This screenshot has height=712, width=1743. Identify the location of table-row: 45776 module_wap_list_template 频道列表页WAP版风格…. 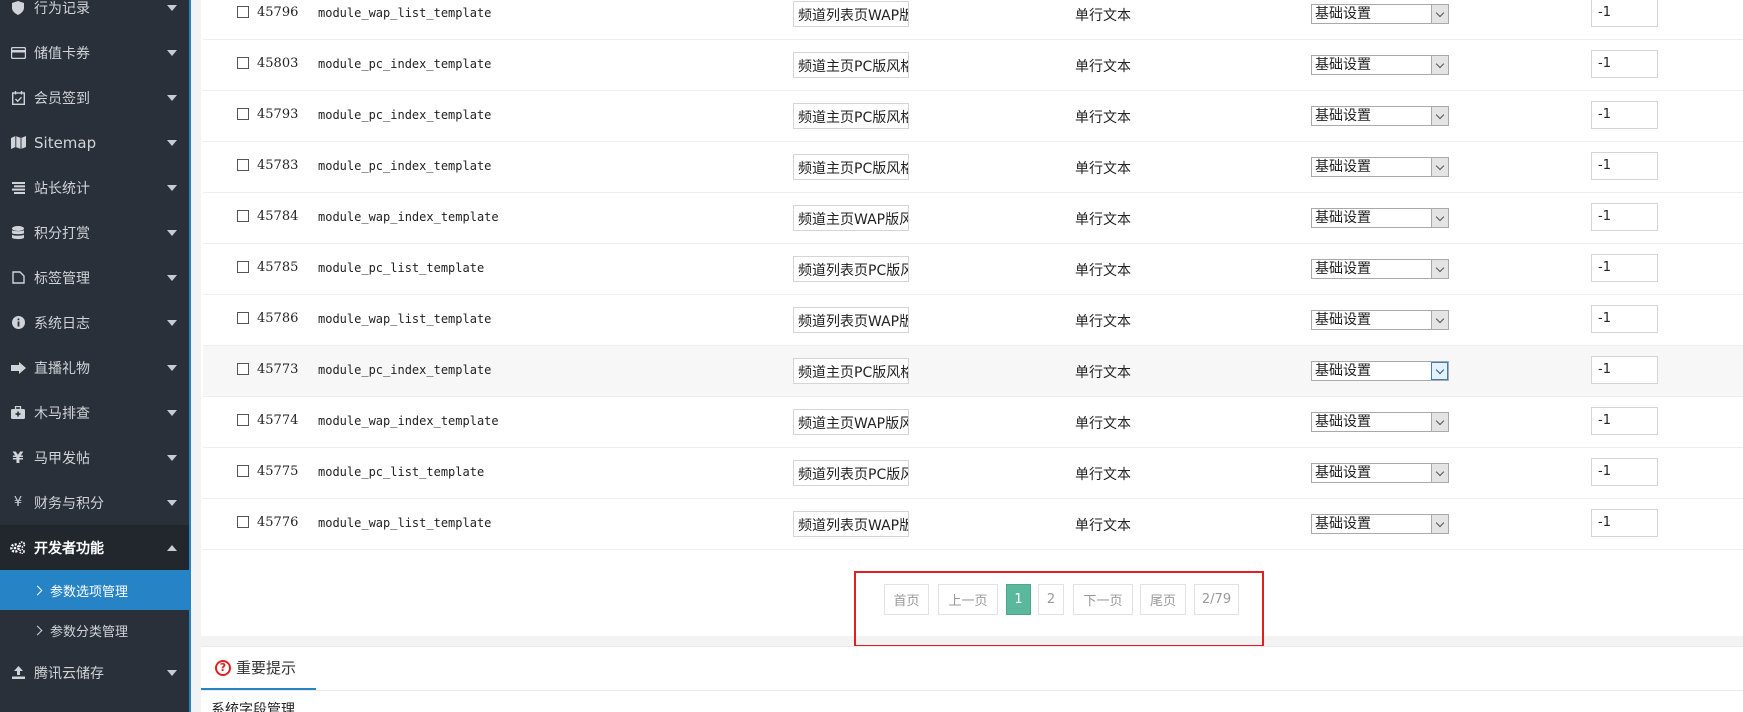
(973, 524).